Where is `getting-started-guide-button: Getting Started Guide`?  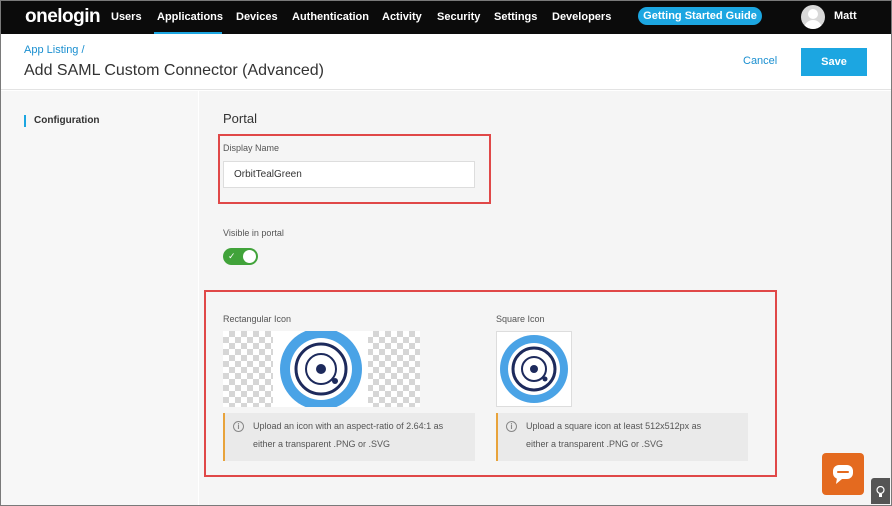
getting-started-guide-button: Getting Started Guide is located at coordinates (700, 16).